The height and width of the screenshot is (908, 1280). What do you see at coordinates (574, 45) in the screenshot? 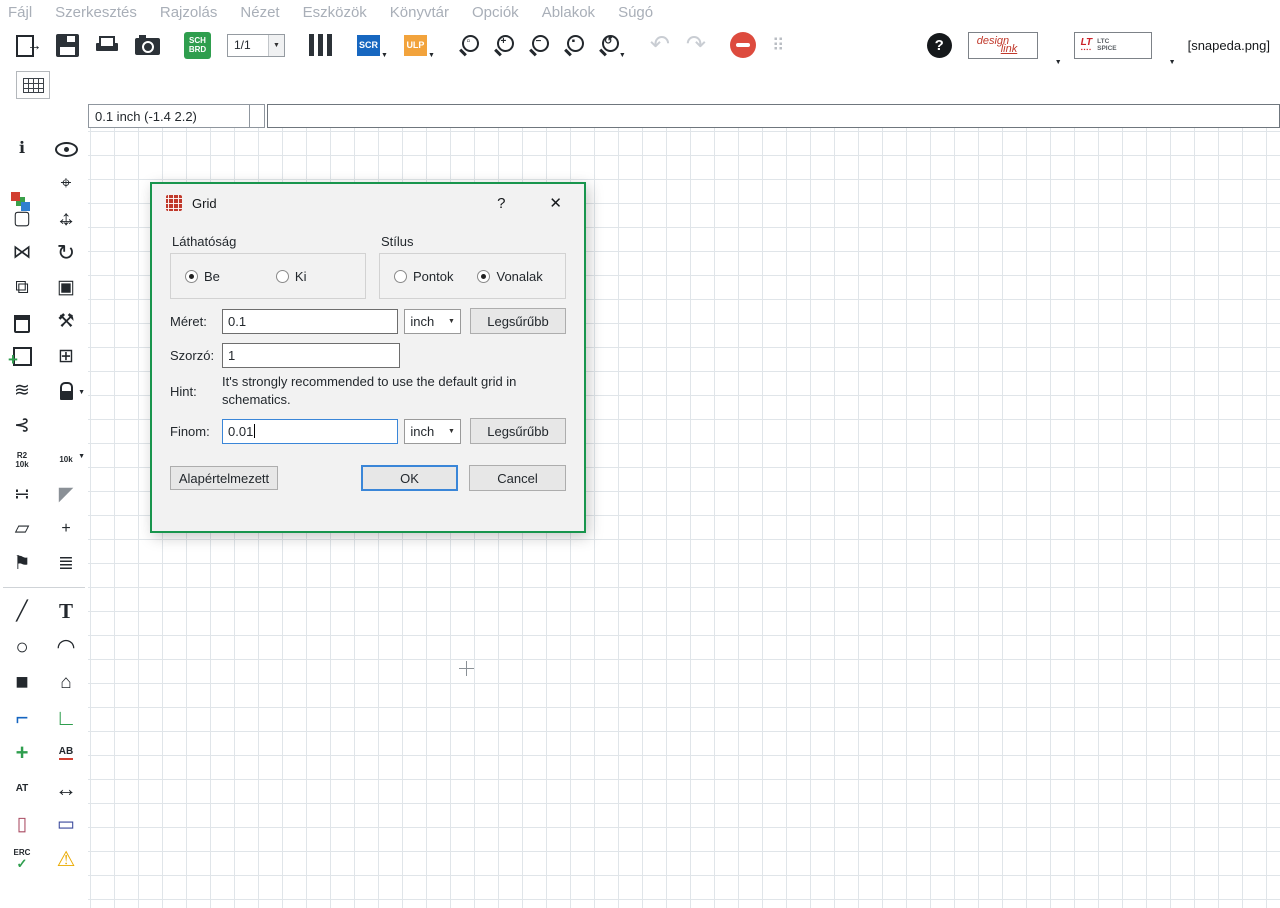
I see `zoom-select-icon: ▪` at bounding box center [574, 45].